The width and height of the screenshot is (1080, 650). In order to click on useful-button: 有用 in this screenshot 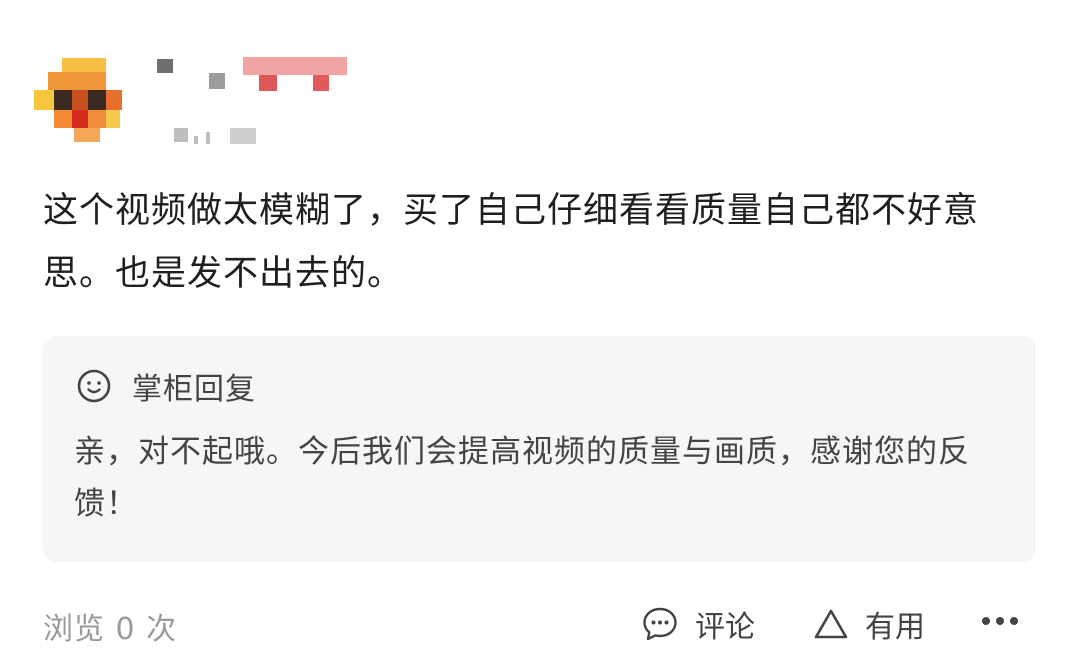, I will do `click(869, 624)`.